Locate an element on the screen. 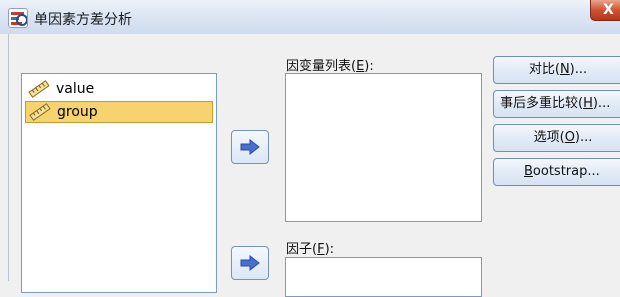 Image resolution: width=620 pixels, height=297 pixels. factor-label: 因子(F): is located at coordinates (310, 249).